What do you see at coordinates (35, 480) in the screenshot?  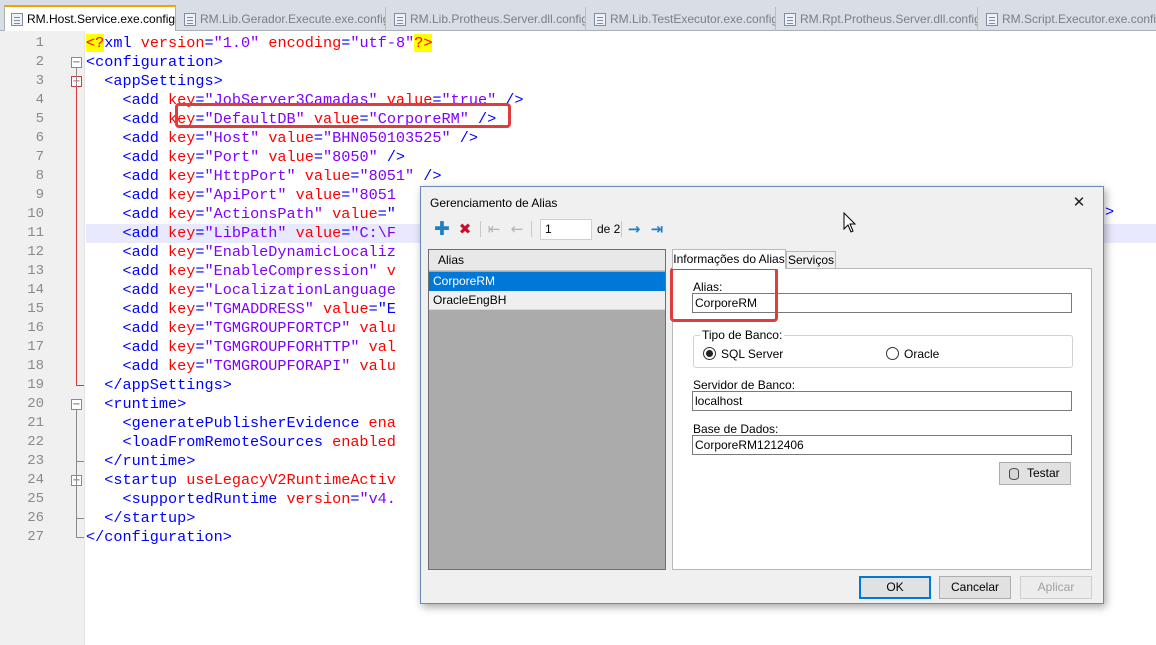 I see `line-number: 24` at bounding box center [35, 480].